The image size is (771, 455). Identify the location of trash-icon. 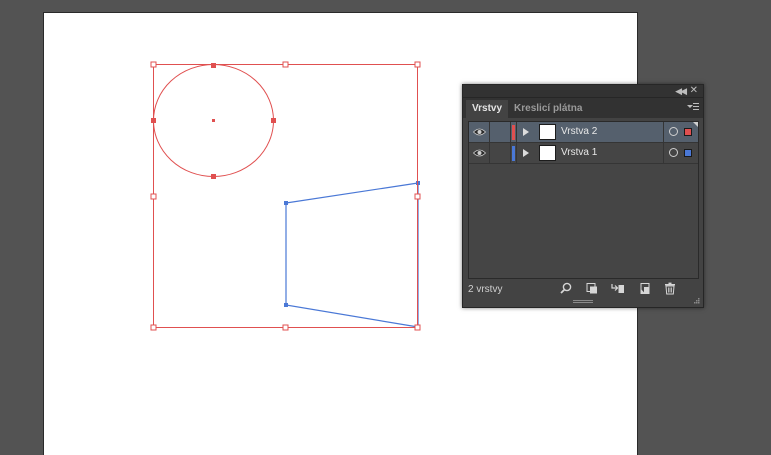
(670, 288).